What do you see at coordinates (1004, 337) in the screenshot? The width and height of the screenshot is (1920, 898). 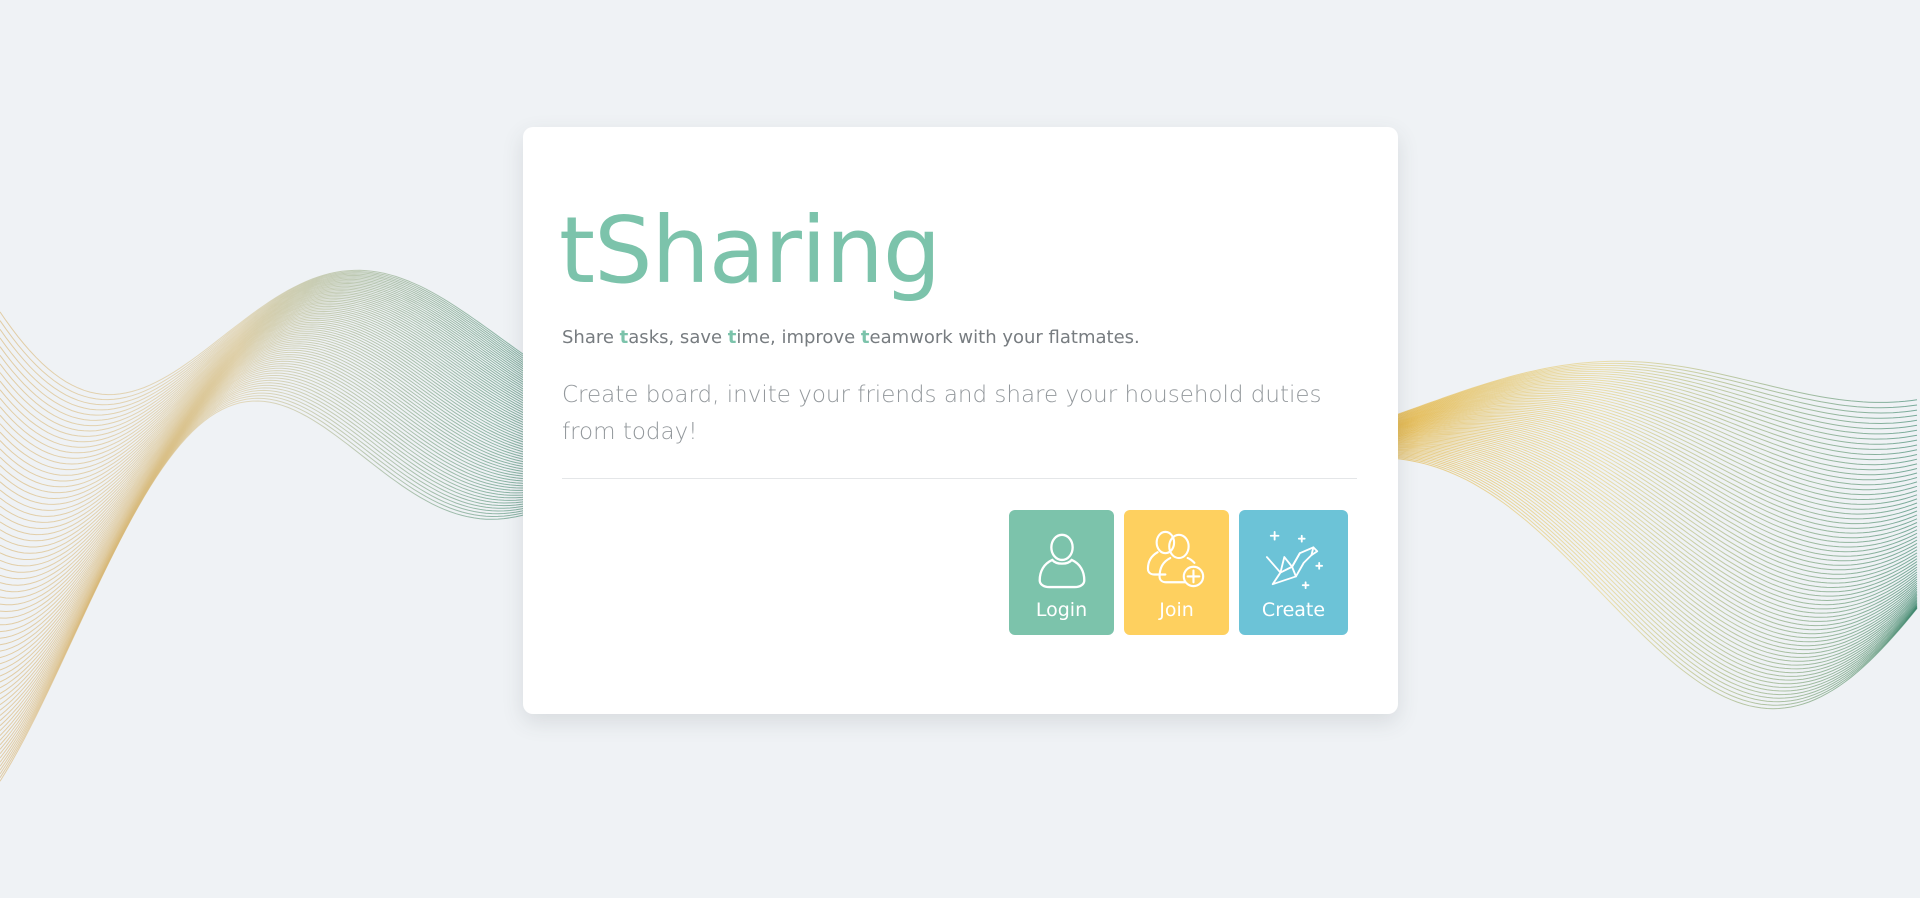 I see `tagline-segment: eamwork with your flatmates.` at bounding box center [1004, 337].